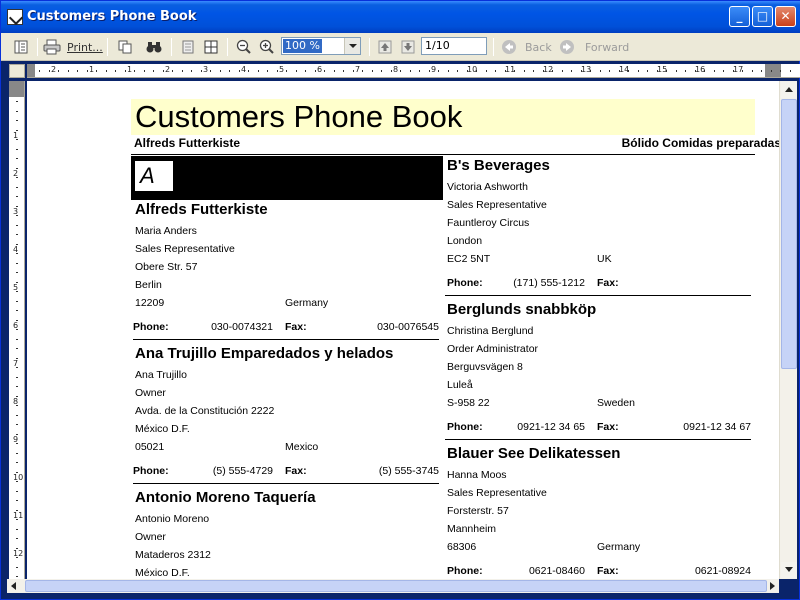  Describe the element at coordinates (789, 570) in the screenshot. I see `scroll-down-icon` at that location.